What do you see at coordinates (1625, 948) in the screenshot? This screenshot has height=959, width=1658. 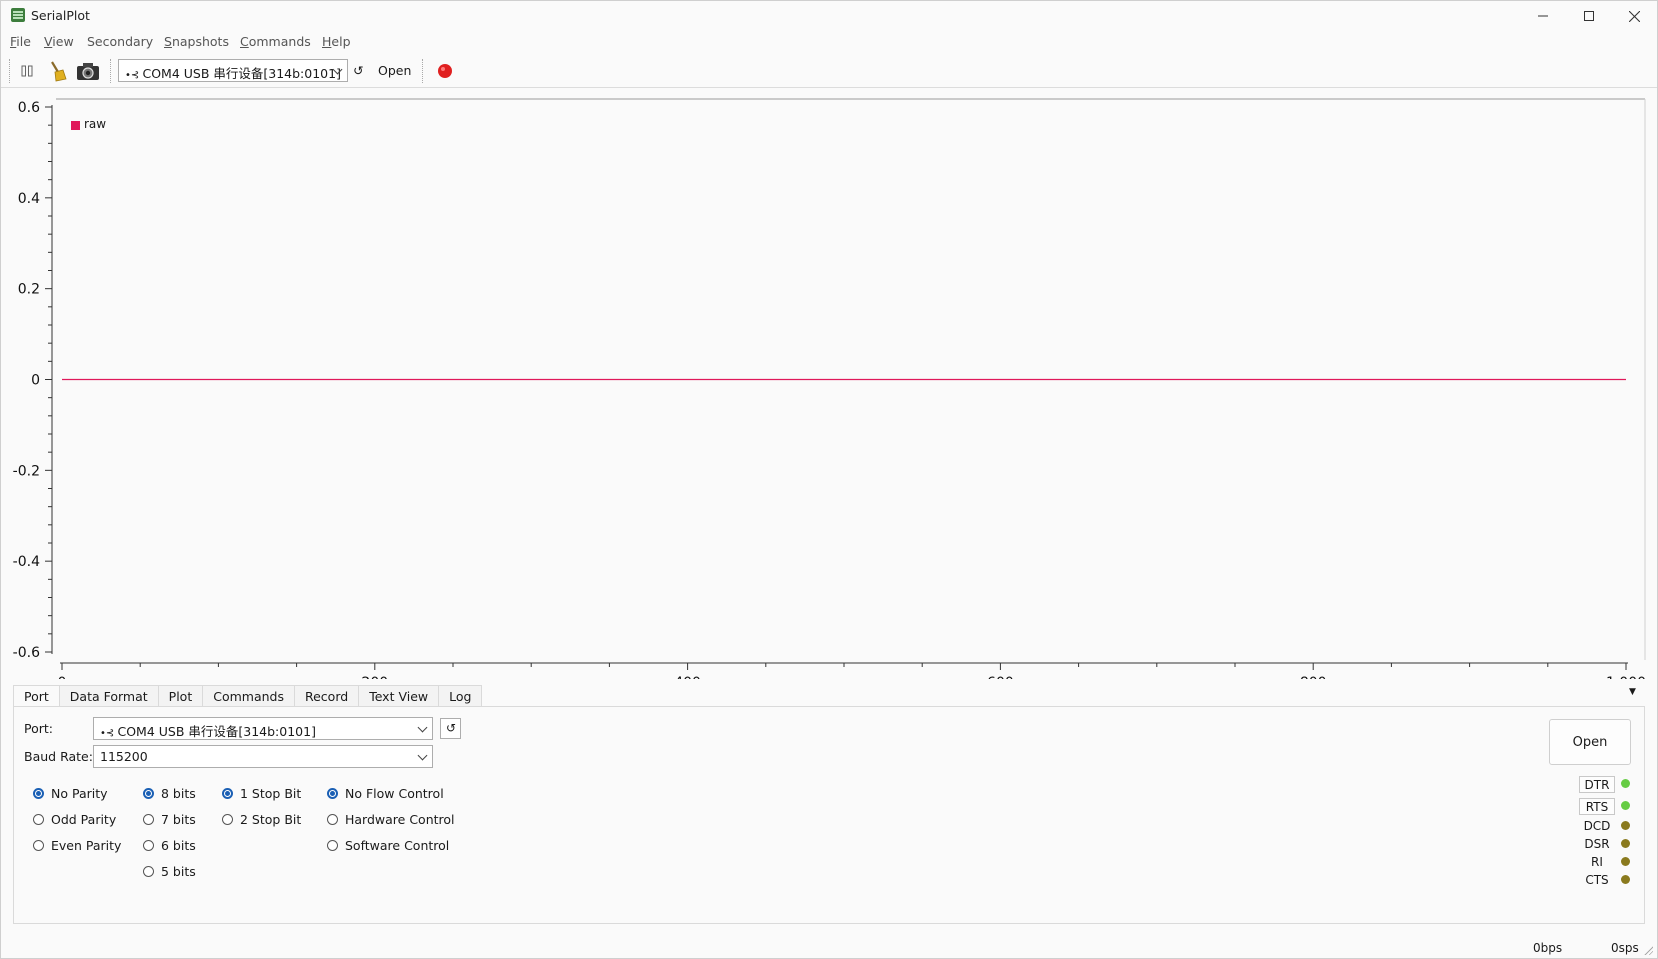 I see `status-sps: 0sps` at bounding box center [1625, 948].